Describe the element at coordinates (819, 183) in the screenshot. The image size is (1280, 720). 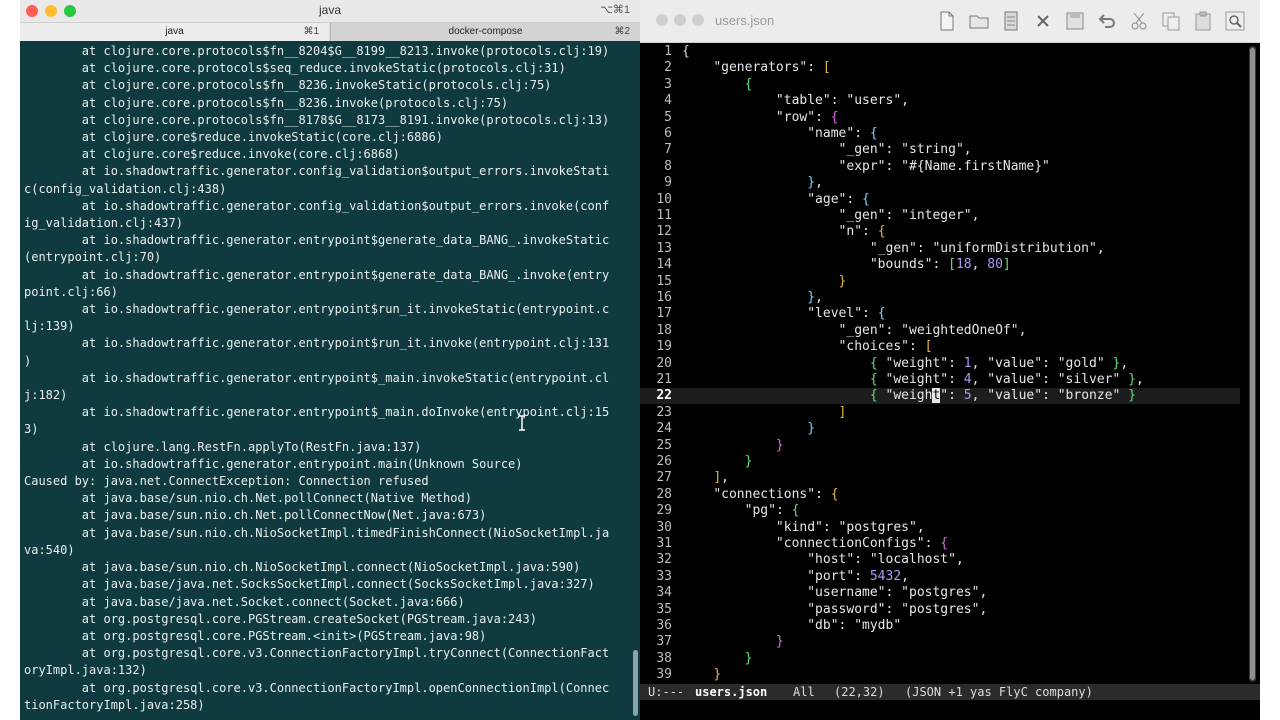
I see `code-token: ,` at that location.